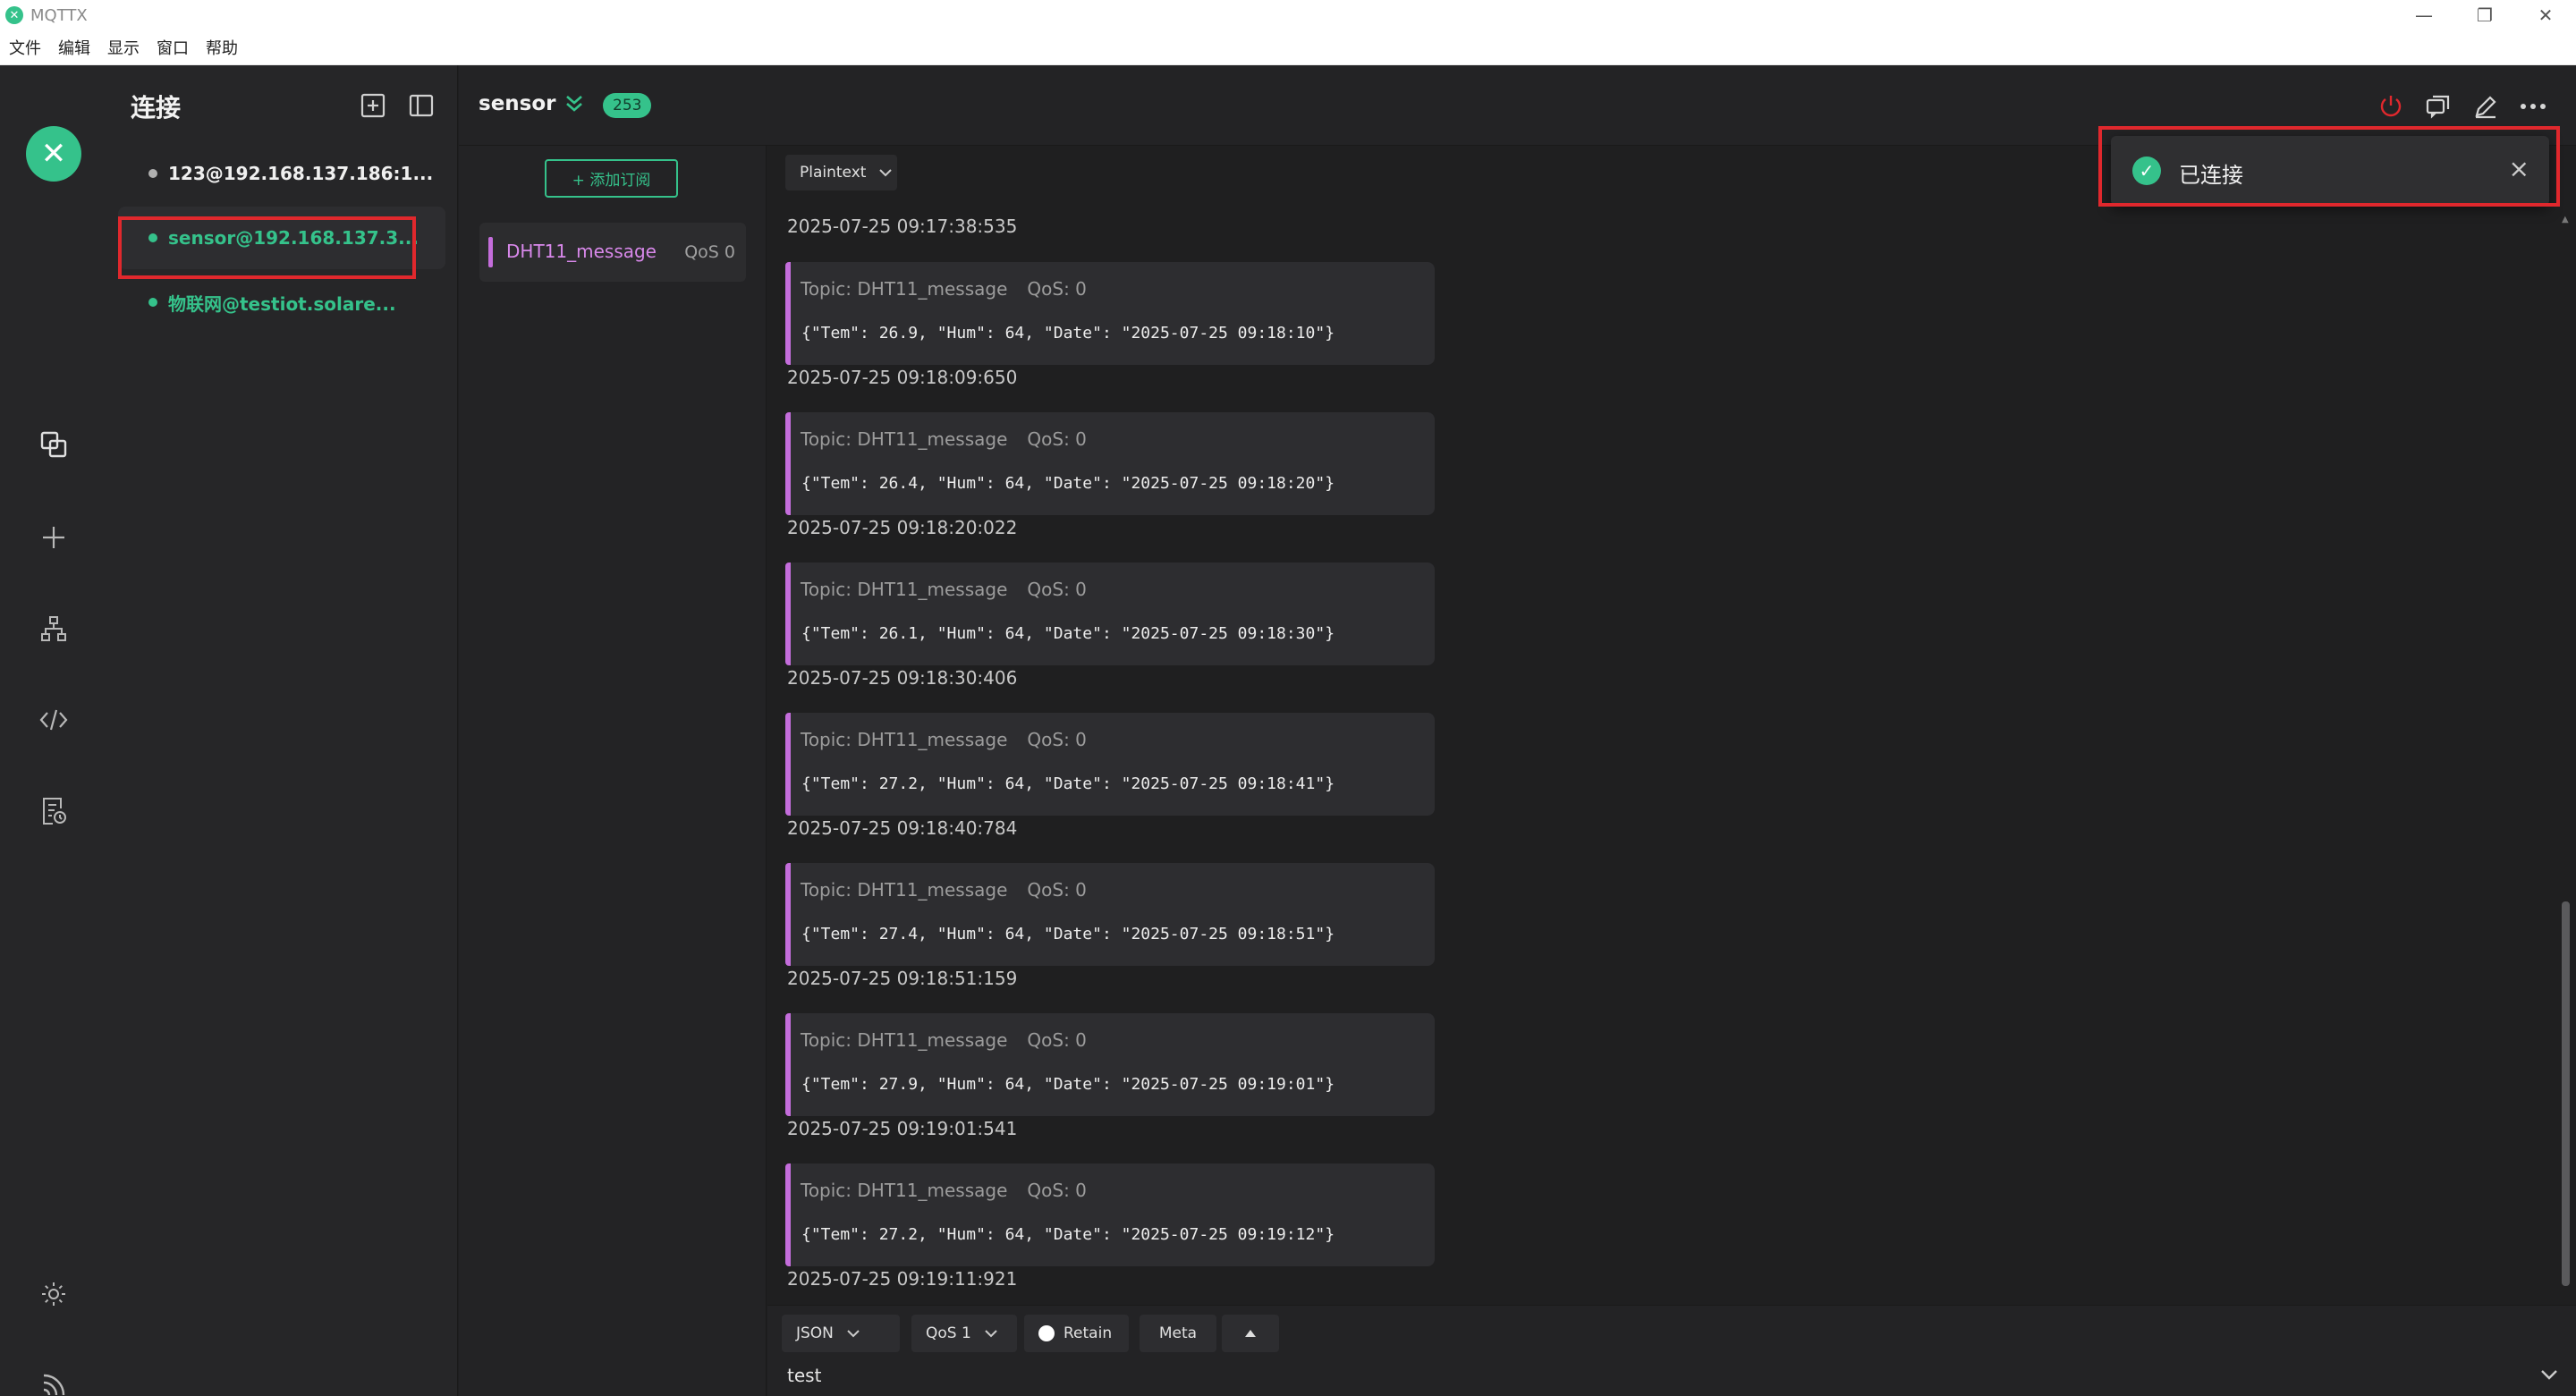 The height and width of the screenshot is (1396, 2576). Describe the element at coordinates (581, 251) in the screenshot. I see `subscription-topic: DHT11_message` at that location.